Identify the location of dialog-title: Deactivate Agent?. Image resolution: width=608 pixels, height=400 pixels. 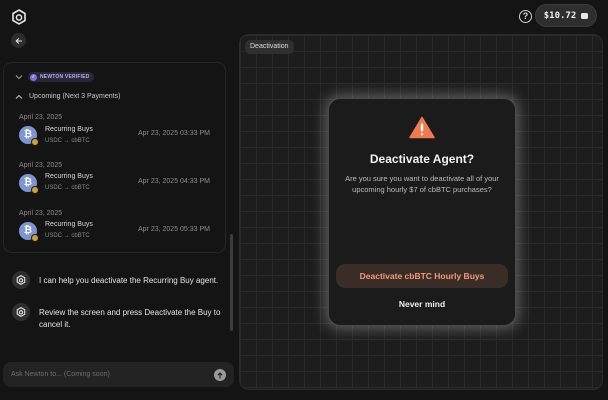
(422, 159).